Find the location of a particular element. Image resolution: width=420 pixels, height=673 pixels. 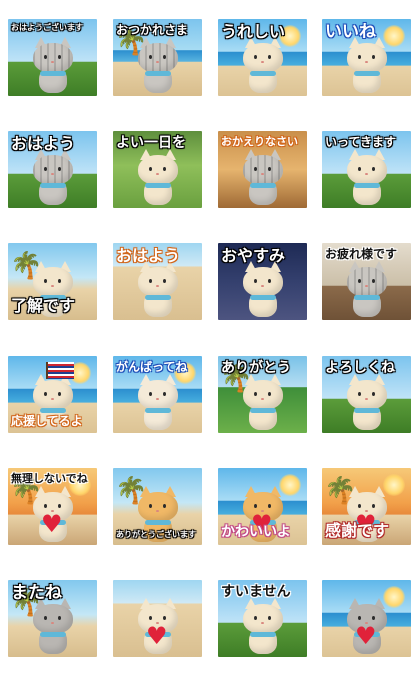

sticker-4: いいね is located at coordinates (366, 57).